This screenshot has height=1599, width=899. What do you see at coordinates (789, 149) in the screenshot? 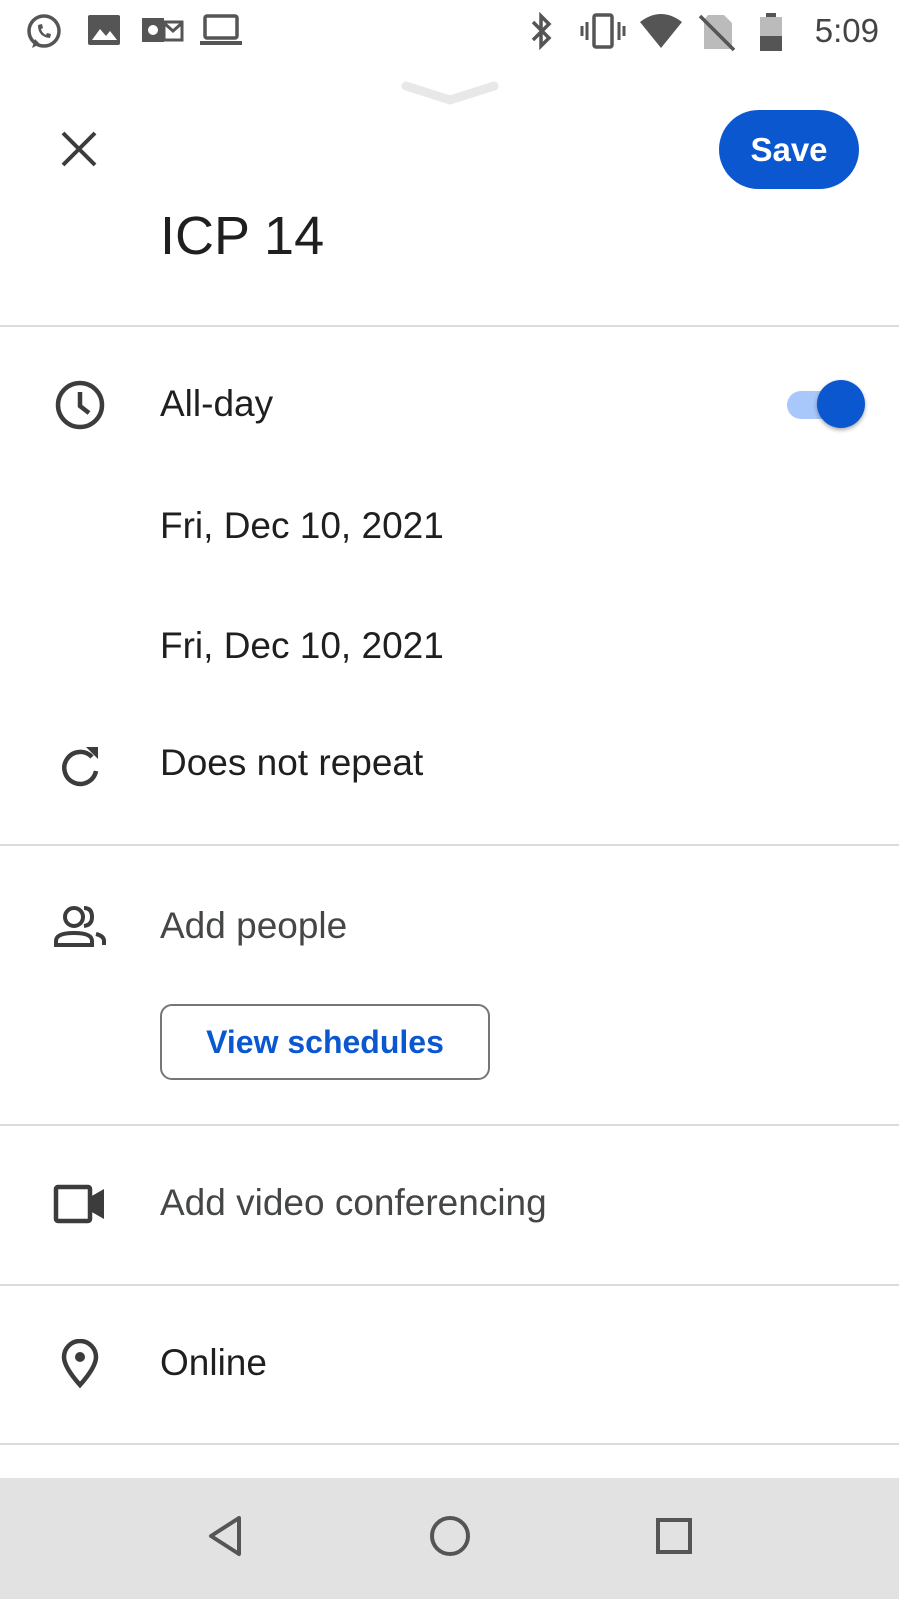
I see `save-button: Save` at bounding box center [789, 149].